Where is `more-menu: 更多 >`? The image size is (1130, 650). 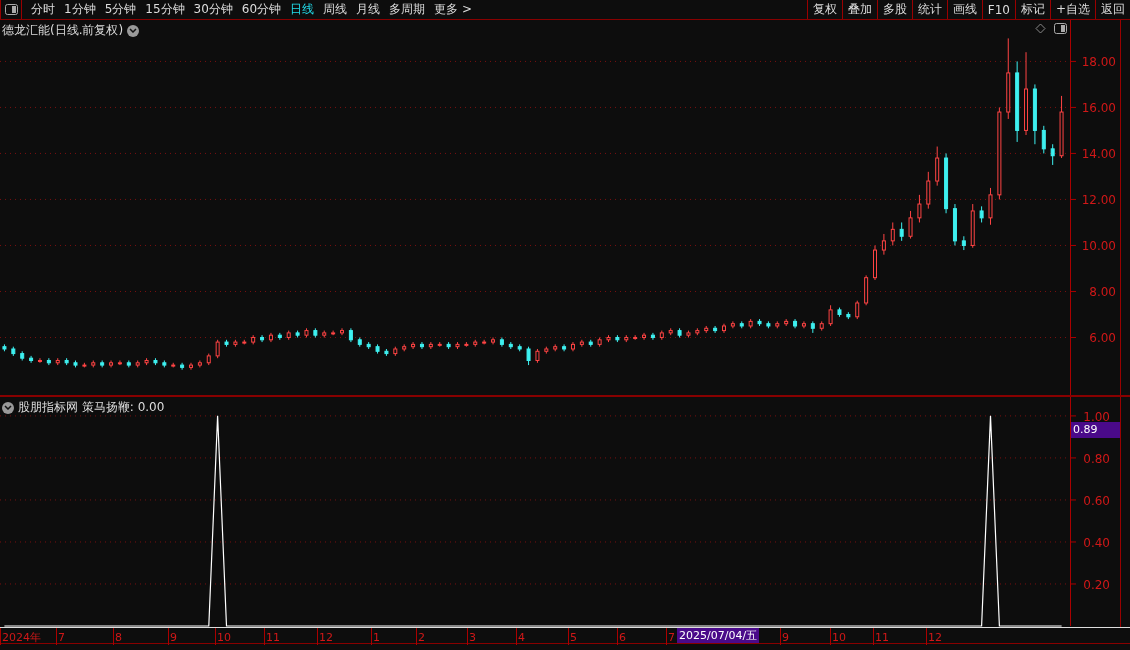
more-menu: 更多 > is located at coordinates (453, 9).